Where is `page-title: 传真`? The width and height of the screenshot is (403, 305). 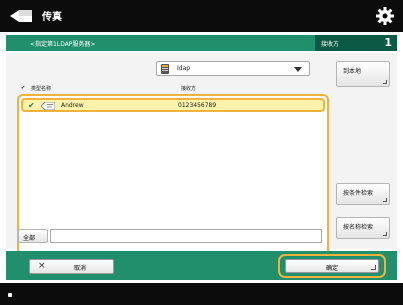
page-title: 传真 is located at coordinates (52, 17).